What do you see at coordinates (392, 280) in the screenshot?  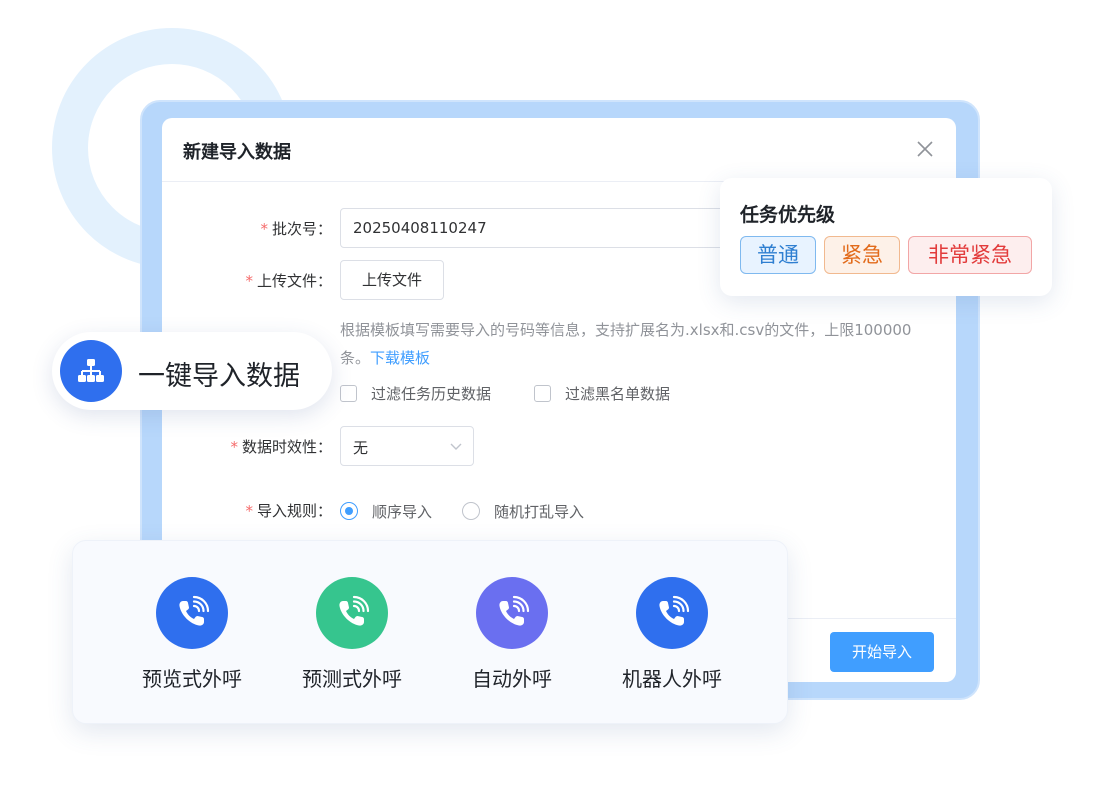 I see `upload-file-button: 上传文件` at bounding box center [392, 280].